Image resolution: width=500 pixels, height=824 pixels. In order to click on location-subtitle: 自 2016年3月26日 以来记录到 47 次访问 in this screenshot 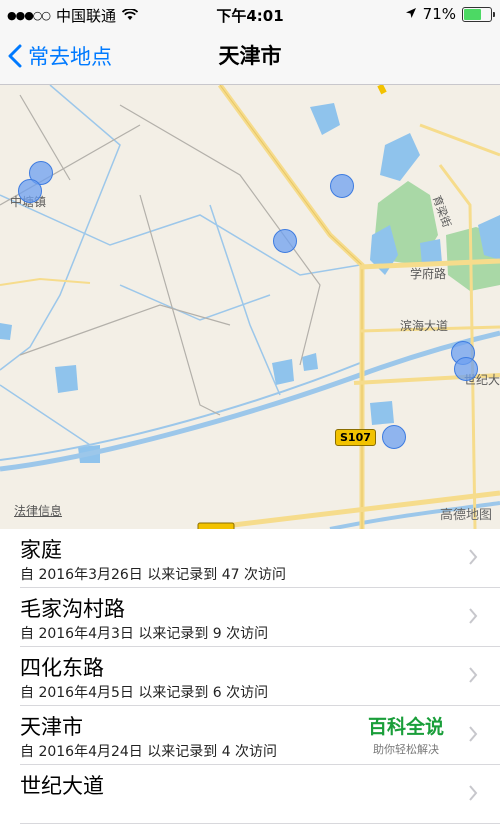, I will do `click(153, 575)`.